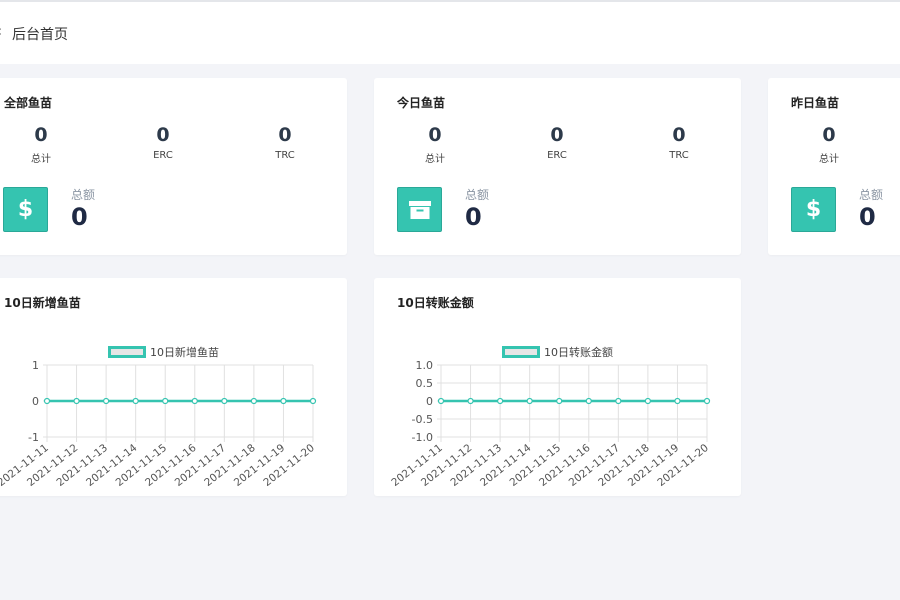 The height and width of the screenshot is (600, 900). I want to click on y-tick-label: -0.5, so click(422, 419).